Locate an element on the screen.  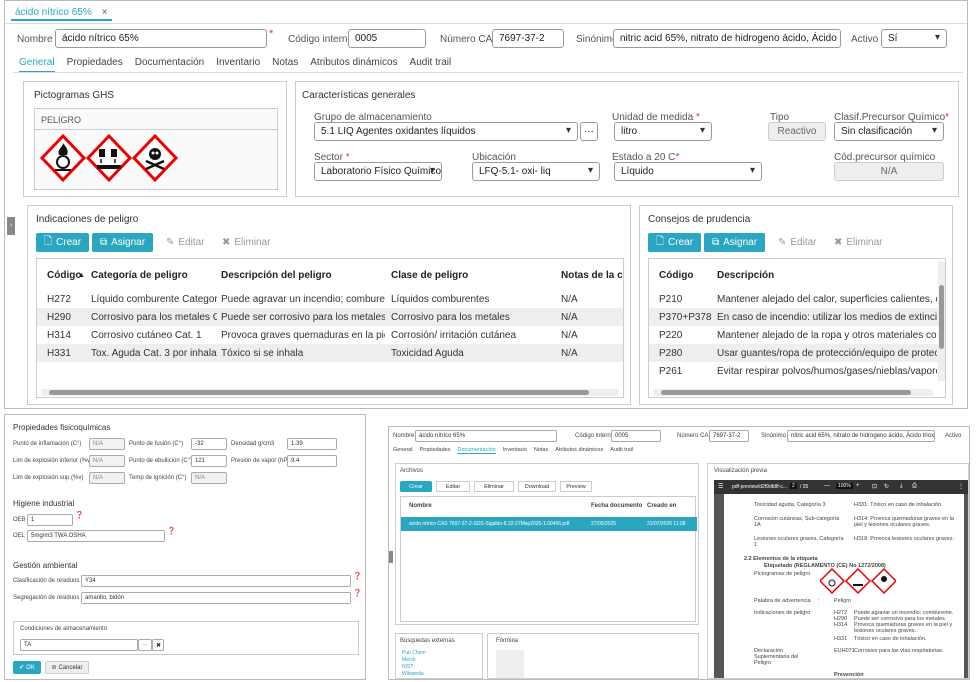
prudence-assign-button: ⧉ Asignar is located at coordinates (735, 242).